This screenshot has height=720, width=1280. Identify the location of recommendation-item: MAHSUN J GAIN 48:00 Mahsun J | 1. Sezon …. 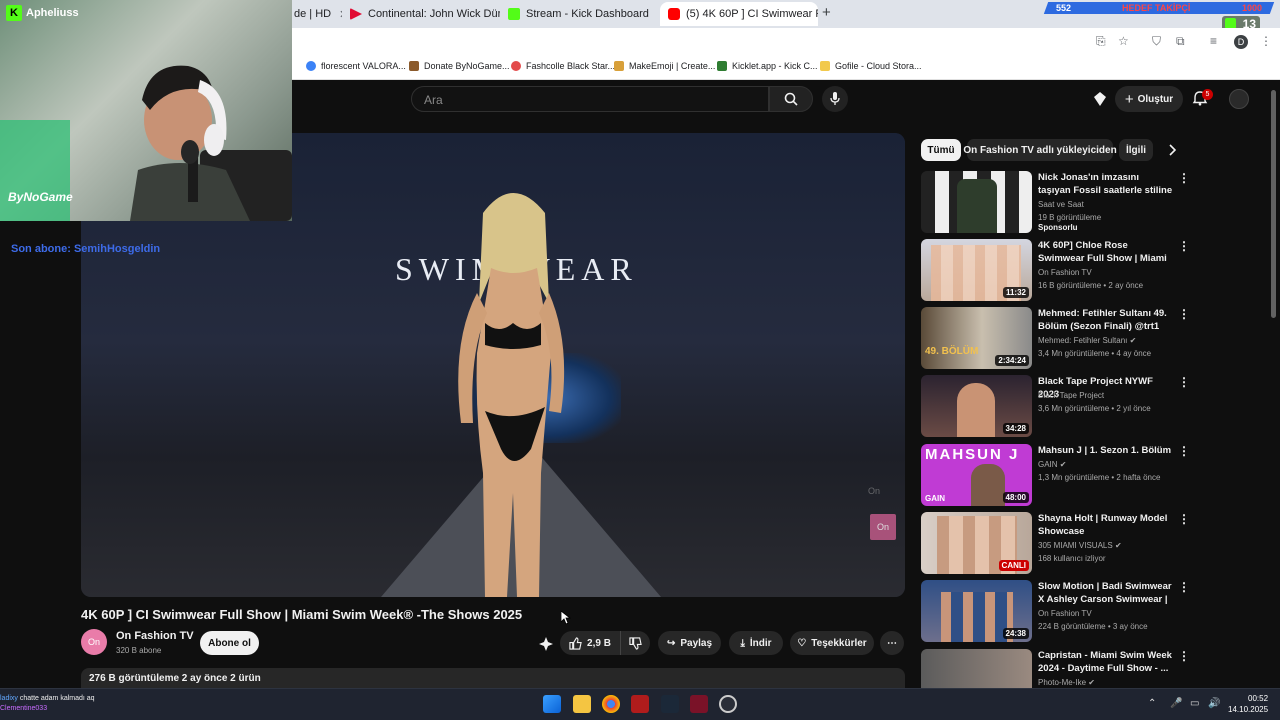
(1093, 475).